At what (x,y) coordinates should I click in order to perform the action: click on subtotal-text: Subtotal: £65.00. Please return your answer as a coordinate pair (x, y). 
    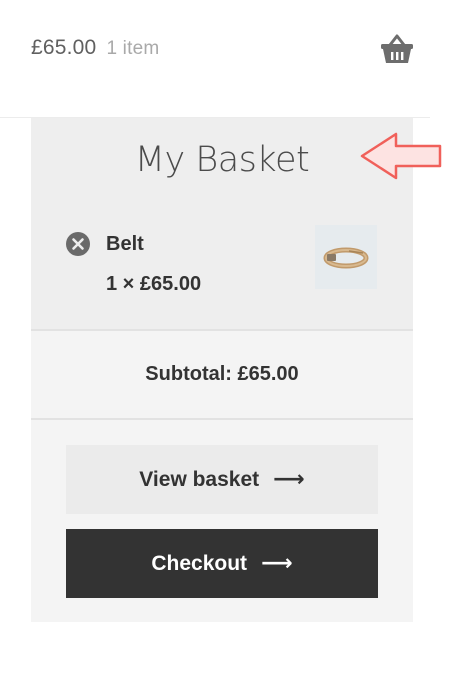
    Looking at the image, I should click on (222, 374).